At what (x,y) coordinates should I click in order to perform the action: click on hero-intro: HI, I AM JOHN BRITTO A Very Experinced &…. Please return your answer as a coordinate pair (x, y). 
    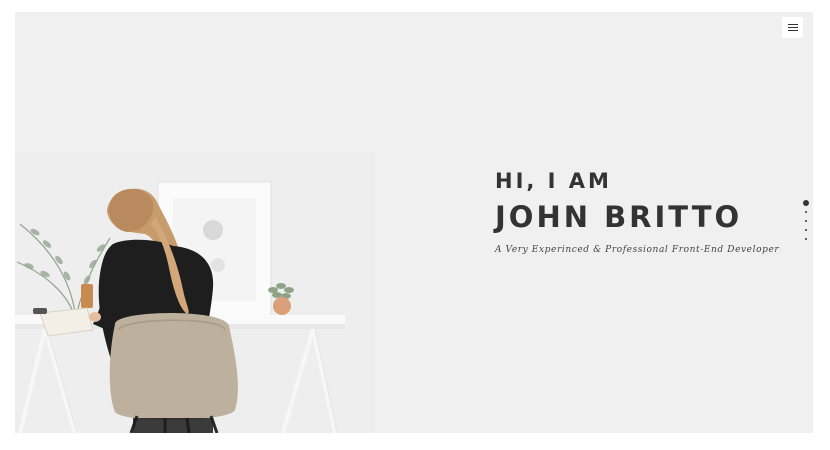
    Looking at the image, I should click on (637, 211).